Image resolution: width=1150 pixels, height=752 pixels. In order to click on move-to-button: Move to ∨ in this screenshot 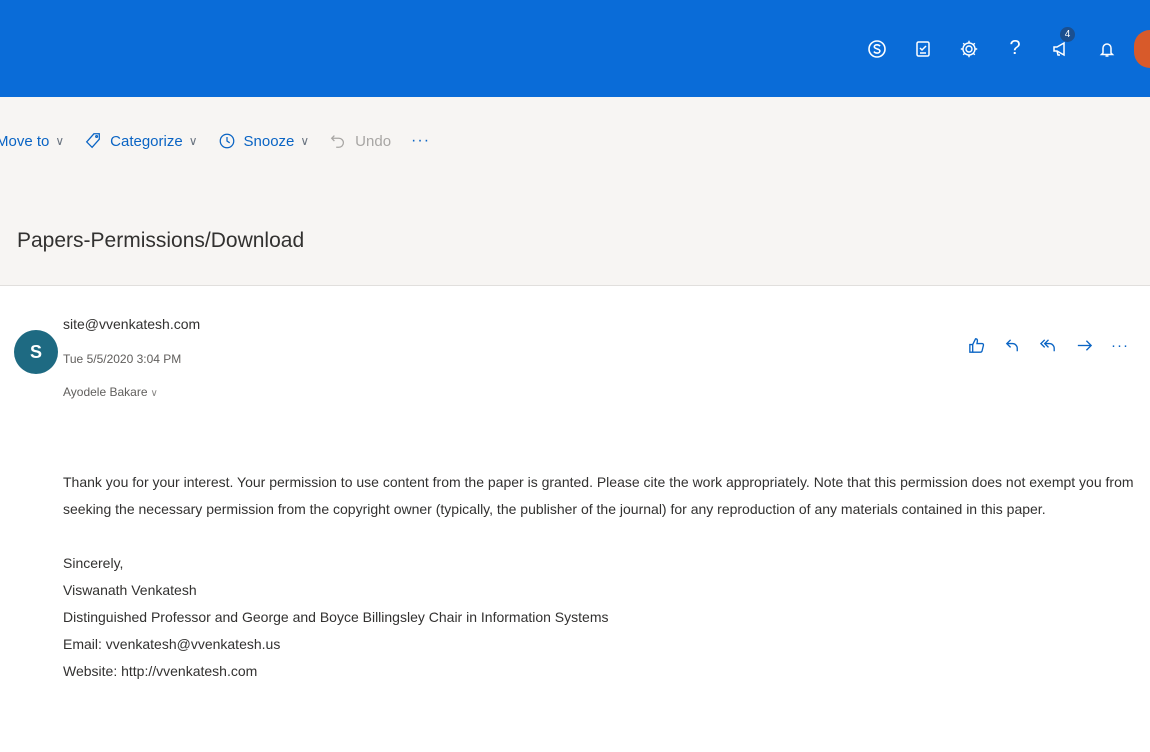, I will do `click(32, 141)`.